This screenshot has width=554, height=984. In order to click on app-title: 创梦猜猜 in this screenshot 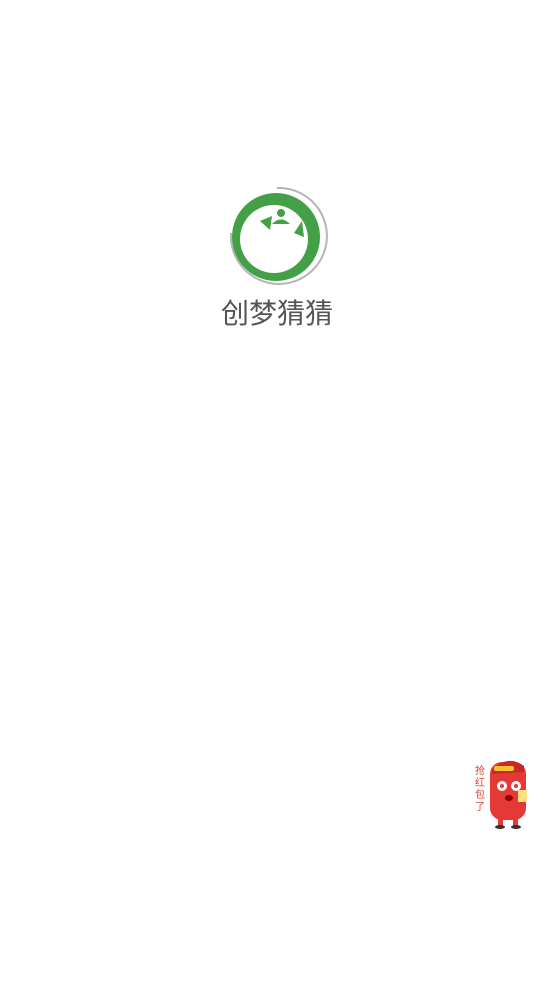, I will do `click(276, 313)`.